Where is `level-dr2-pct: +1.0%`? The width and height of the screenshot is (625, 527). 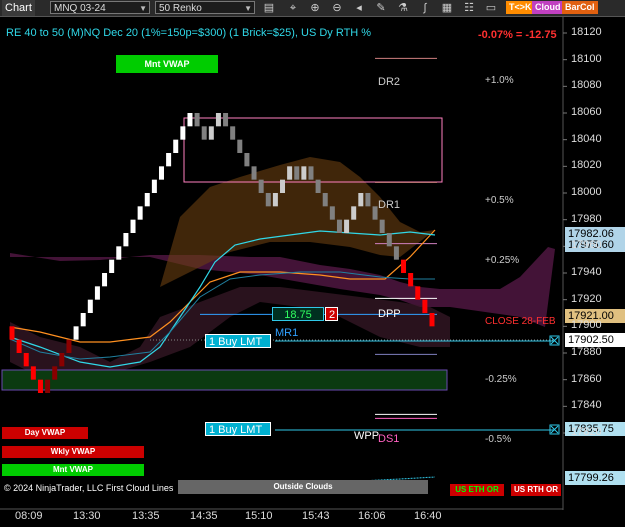 level-dr2-pct: +1.0% is located at coordinates (499, 80).